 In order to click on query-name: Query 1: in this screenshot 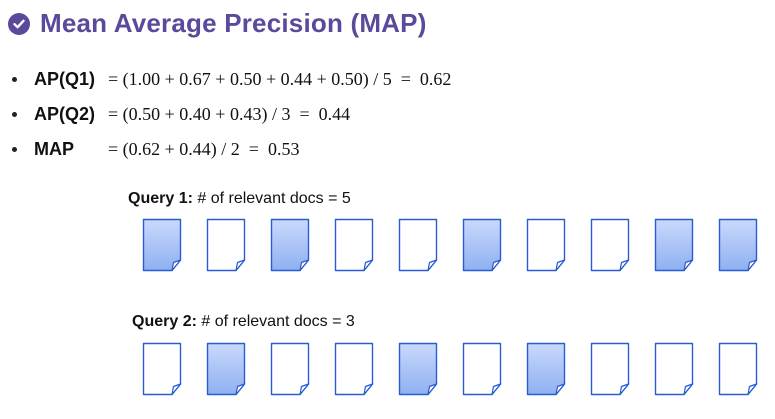, I will do `click(160, 198)`.